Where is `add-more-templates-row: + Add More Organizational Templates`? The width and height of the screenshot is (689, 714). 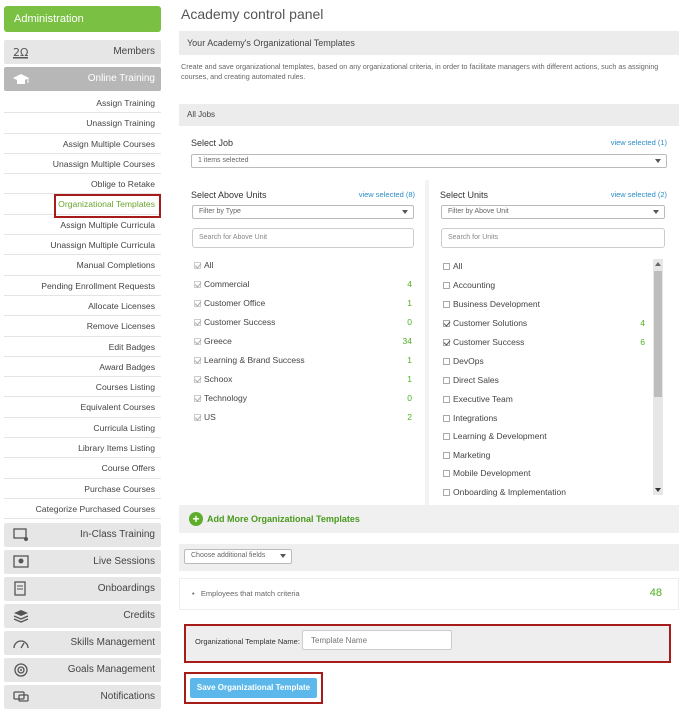
add-more-templates-row: + Add More Organizational Templates is located at coordinates (429, 519).